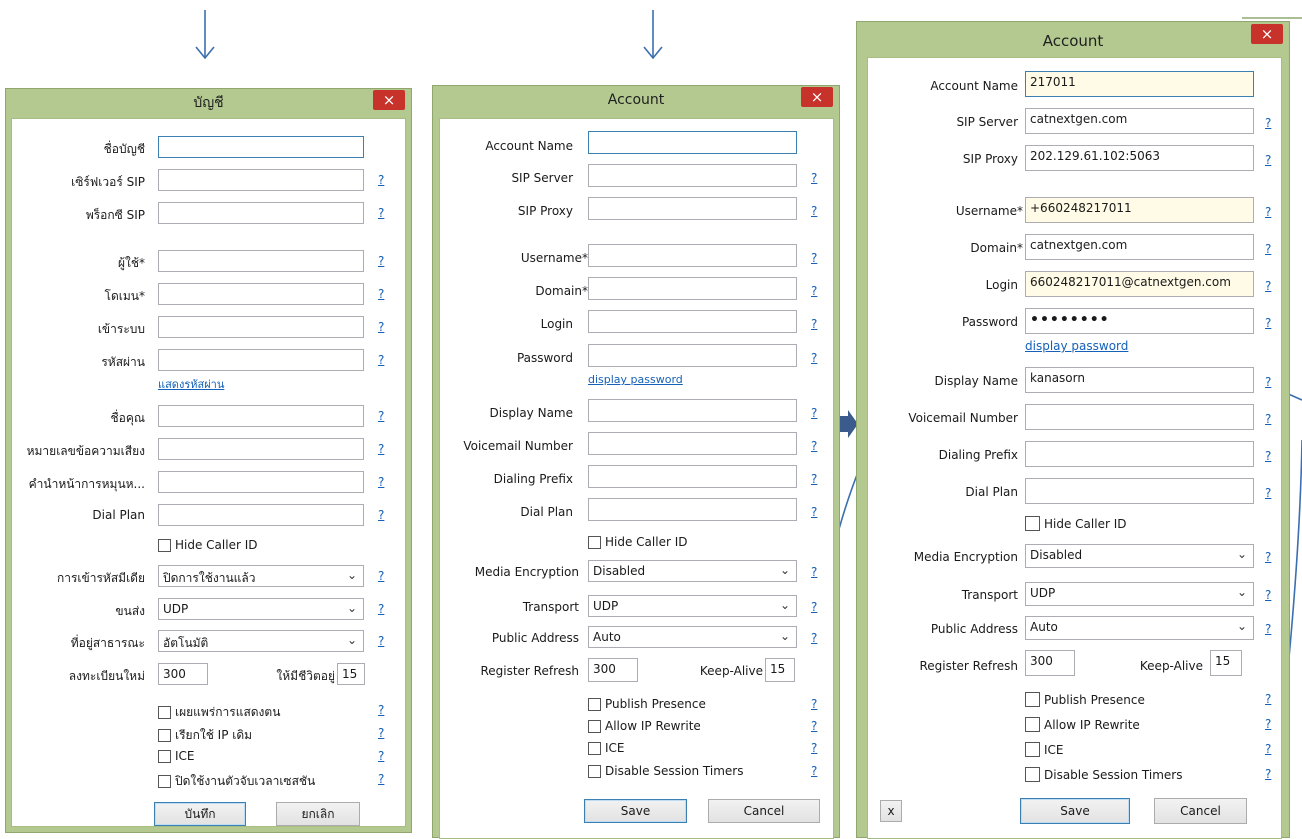 The image size is (1302, 839). Describe the element at coordinates (200, 814) in the screenshot. I see `save-button: บันทึก` at that location.